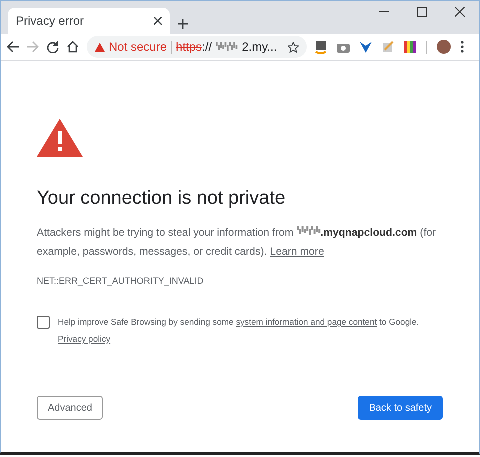 The image size is (480, 457). What do you see at coordinates (43, 322) in the screenshot?
I see `checkbox` at bounding box center [43, 322].